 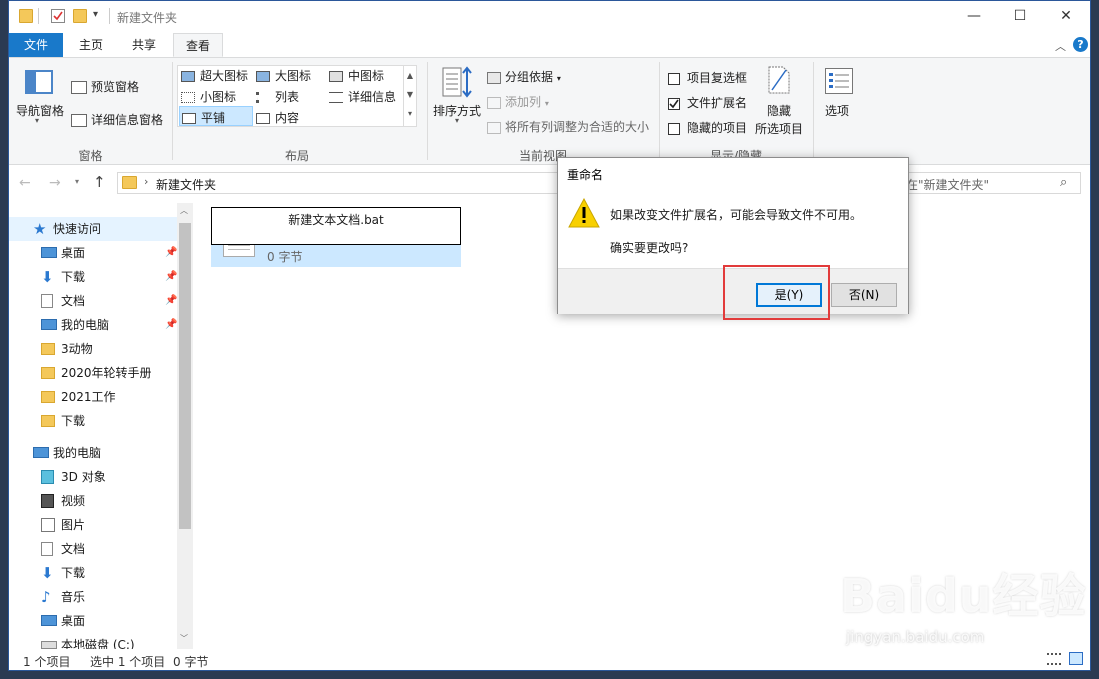 What do you see at coordinates (198, 45) in the screenshot?
I see `tab-view: 查看` at bounding box center [198, 45].